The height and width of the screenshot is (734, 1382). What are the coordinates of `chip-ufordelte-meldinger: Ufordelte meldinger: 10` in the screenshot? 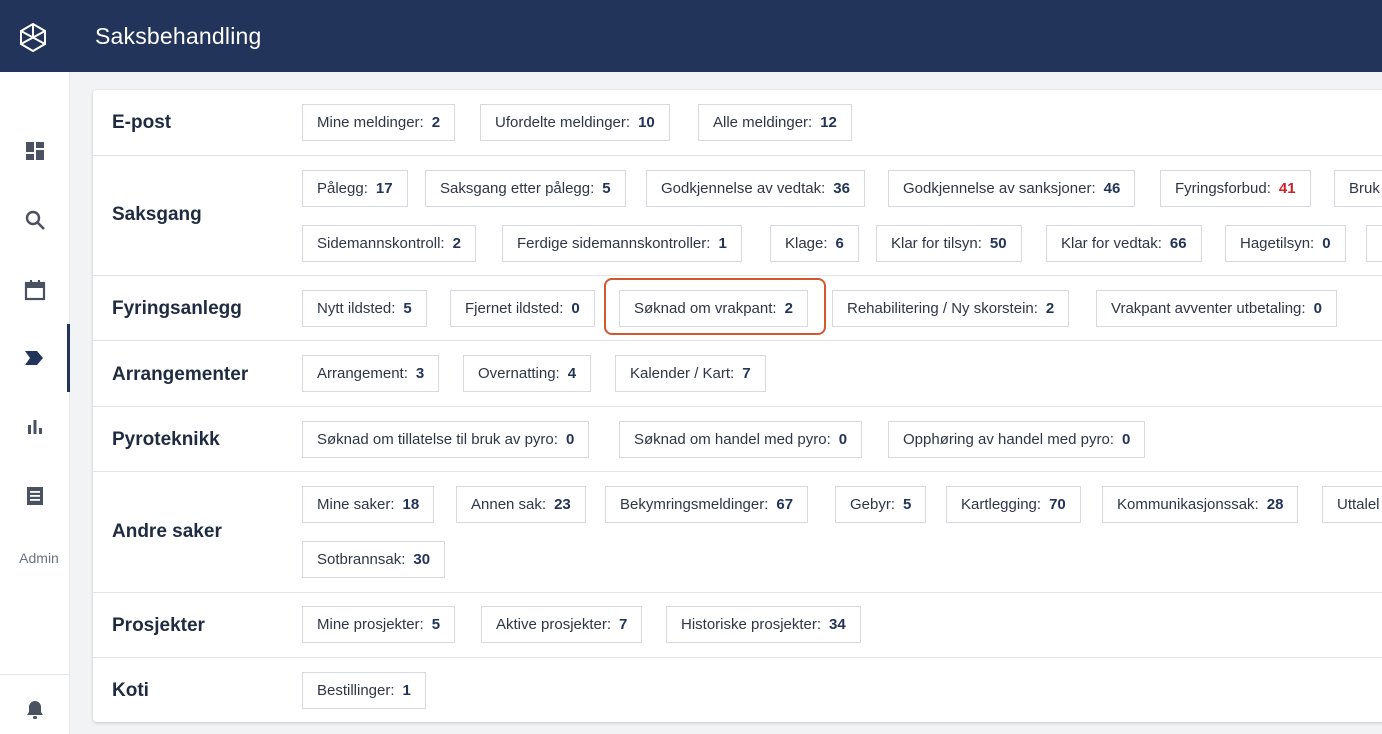 It's located at (575, 122).